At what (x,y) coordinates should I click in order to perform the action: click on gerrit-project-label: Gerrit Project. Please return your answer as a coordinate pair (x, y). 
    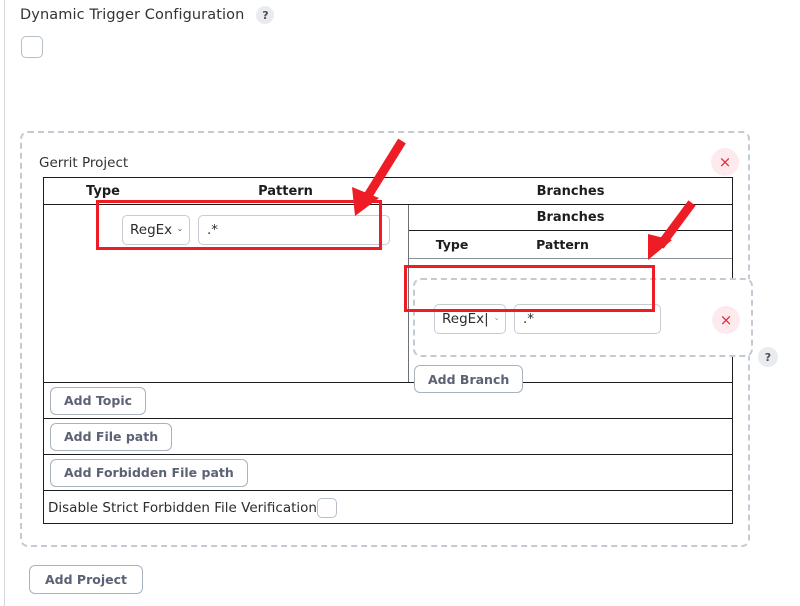
    Looking at the image, I should click on (84, 163).